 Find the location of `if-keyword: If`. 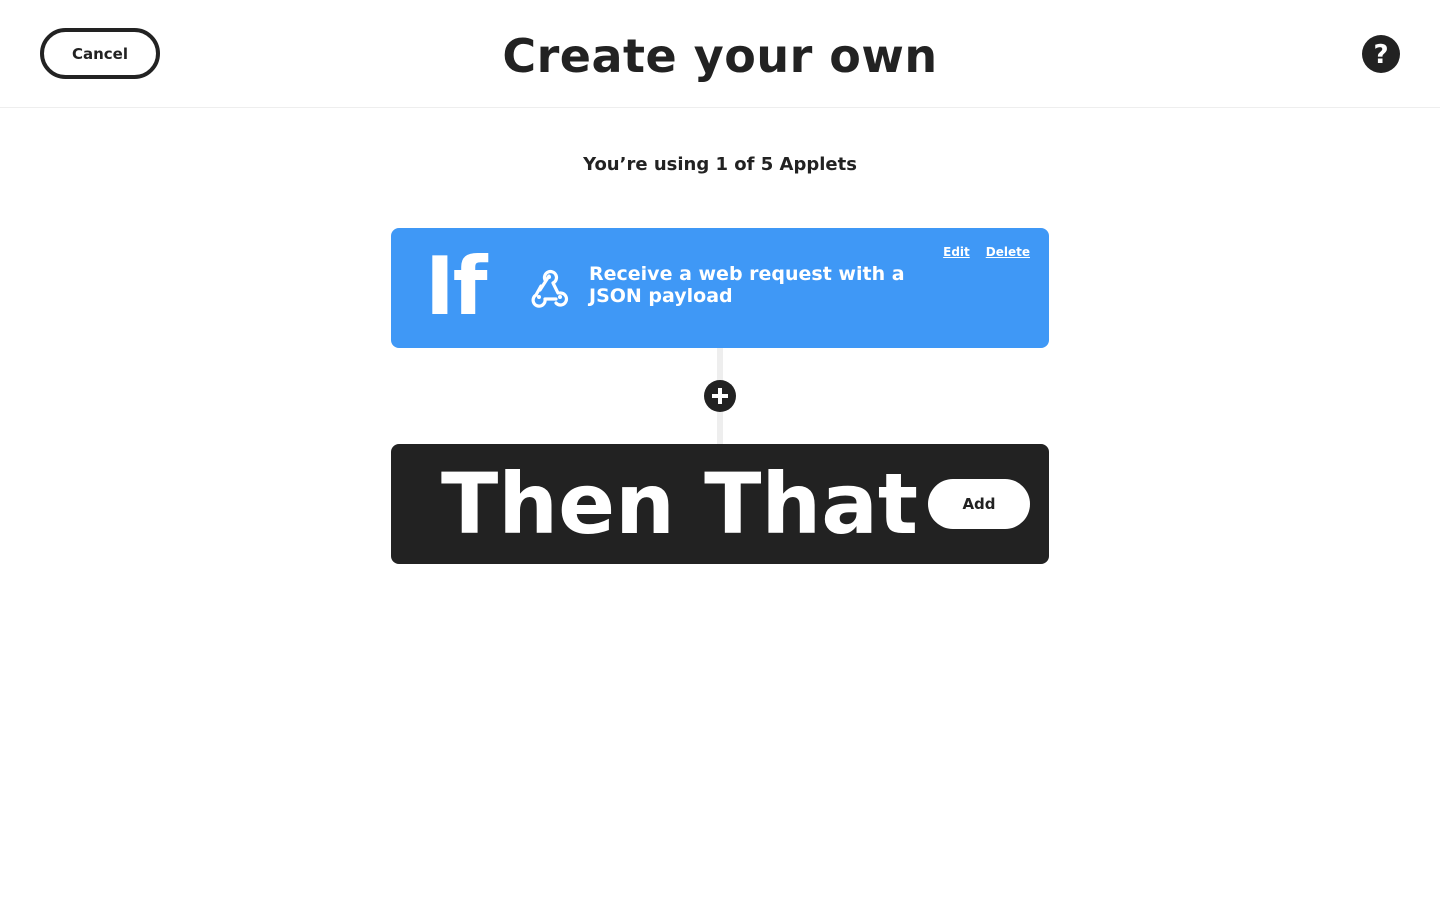

if-keyword: If is located at coordinates (456, 286).